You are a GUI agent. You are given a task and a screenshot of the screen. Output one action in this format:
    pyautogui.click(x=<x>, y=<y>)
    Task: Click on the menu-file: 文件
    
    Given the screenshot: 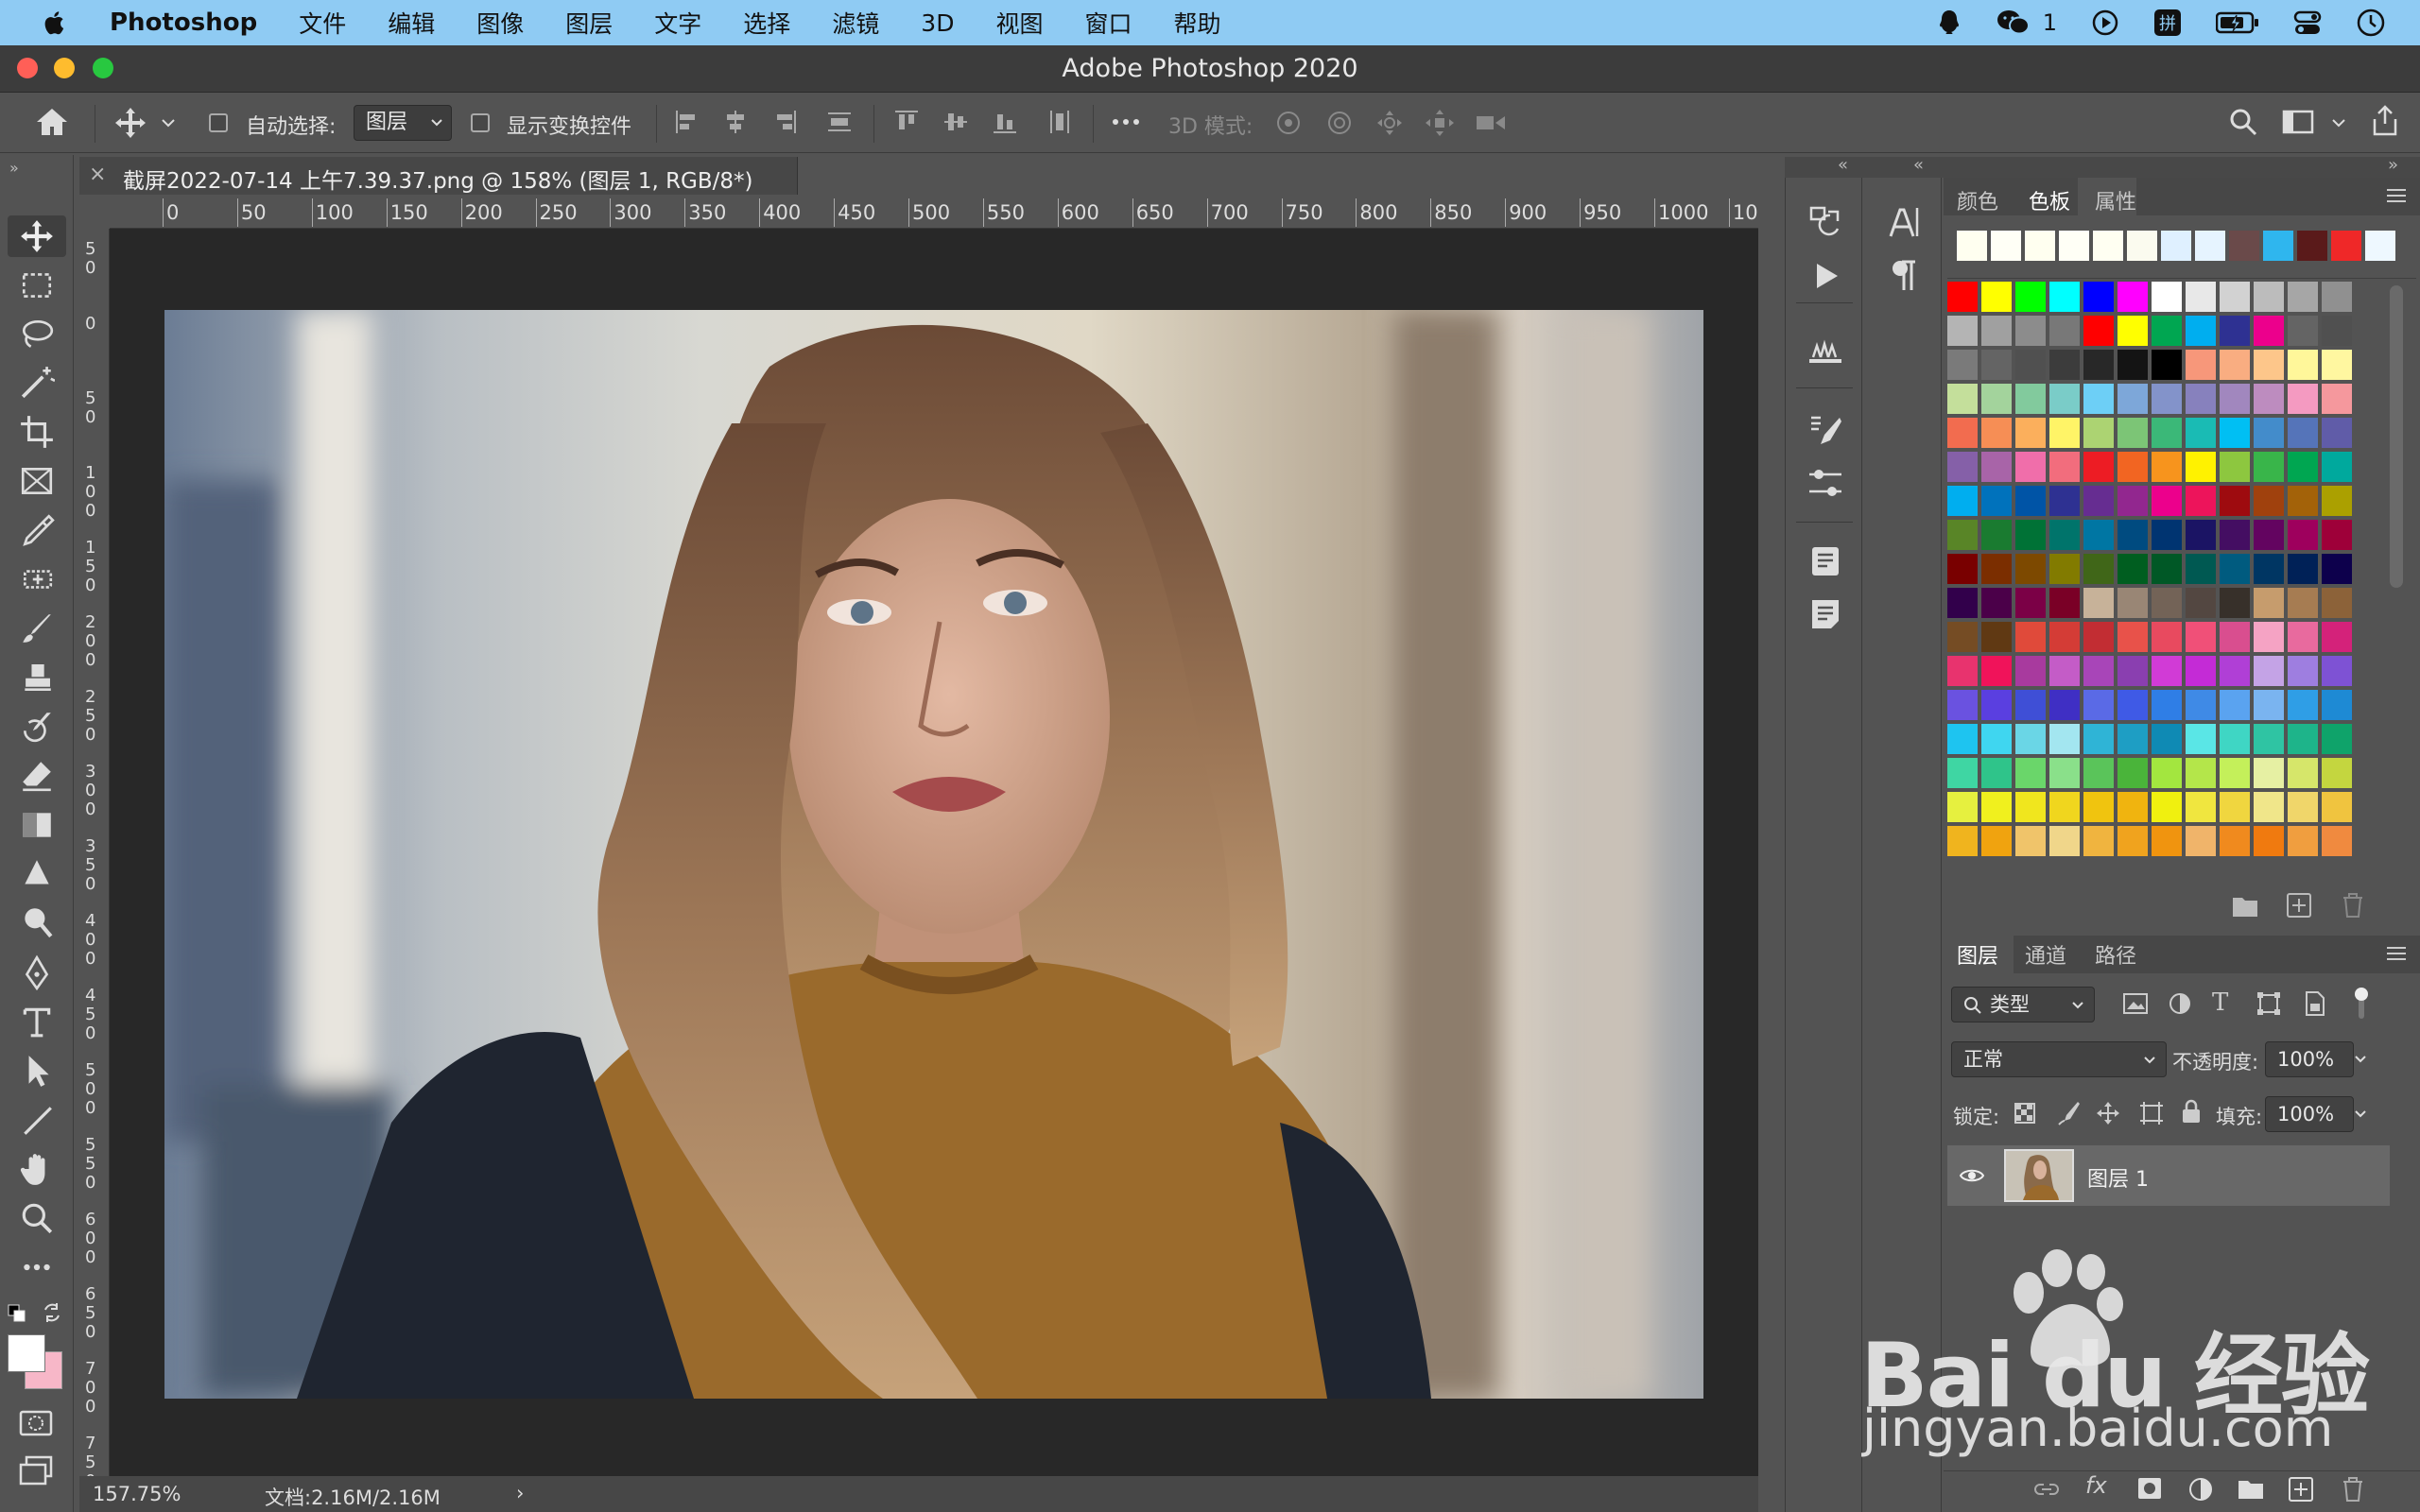 What is the action you would take?
    pyautogui.click(x=322, y=23)
    